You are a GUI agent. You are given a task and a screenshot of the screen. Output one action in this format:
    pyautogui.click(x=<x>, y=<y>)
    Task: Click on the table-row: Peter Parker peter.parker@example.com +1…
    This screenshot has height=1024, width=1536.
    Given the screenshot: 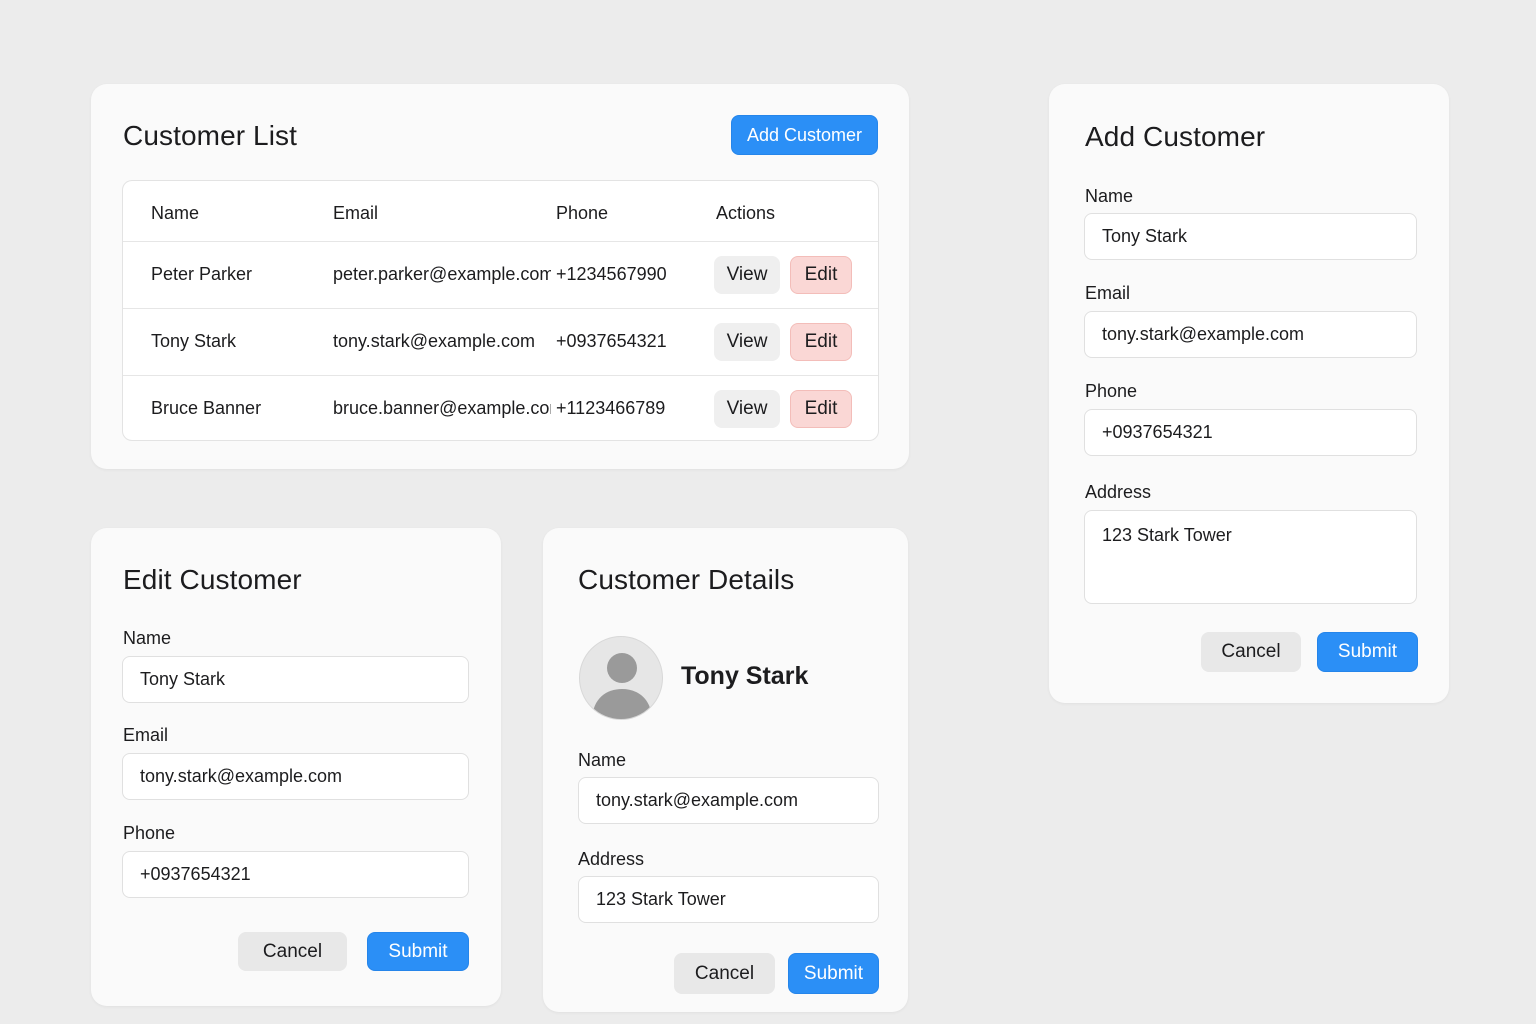 What is the action you would take?
    pyautogui.click(x=500, y=274)
    